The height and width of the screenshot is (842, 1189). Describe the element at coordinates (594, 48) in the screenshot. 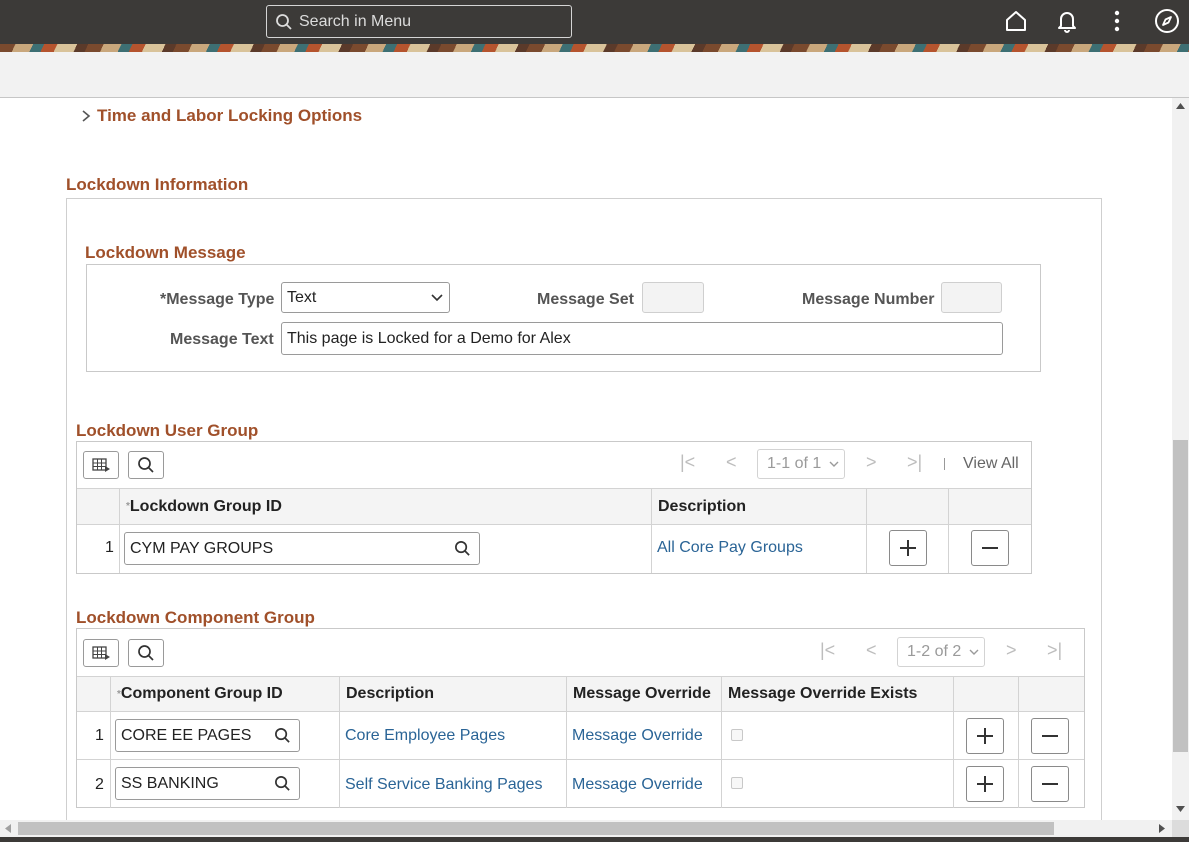

I see `decorative-banner` at that location.